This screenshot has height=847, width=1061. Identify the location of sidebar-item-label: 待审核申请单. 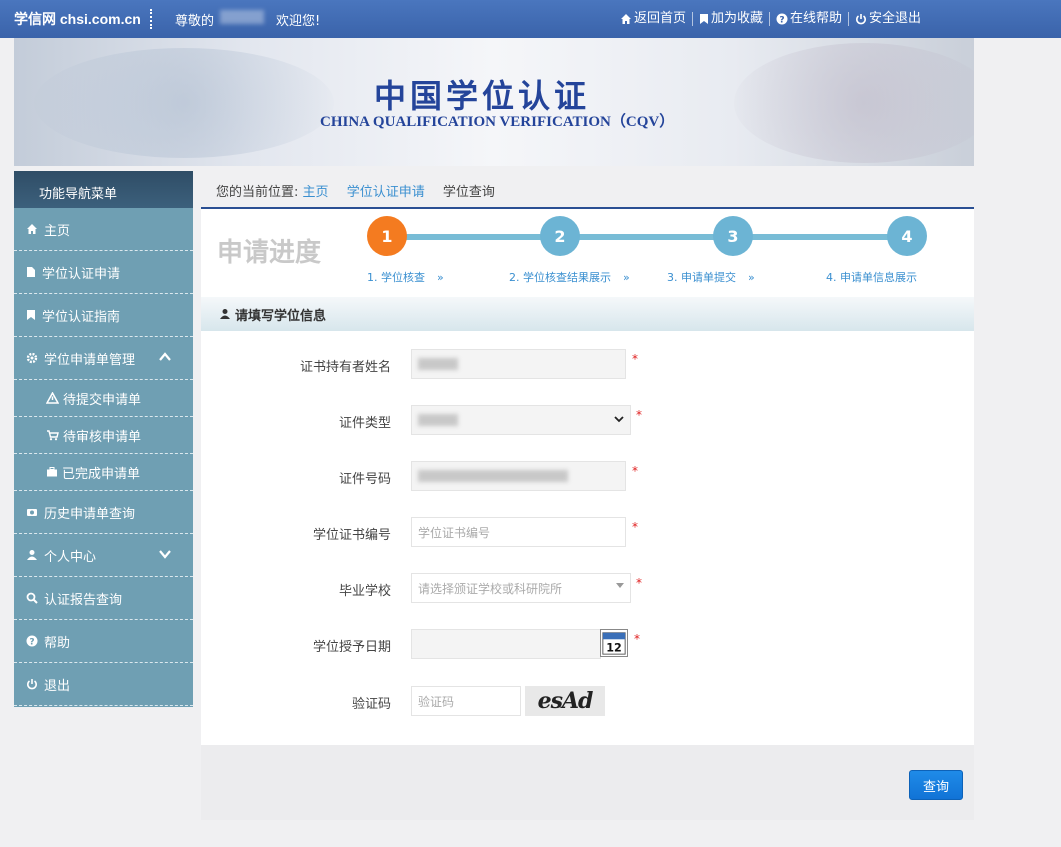
(102, 437).